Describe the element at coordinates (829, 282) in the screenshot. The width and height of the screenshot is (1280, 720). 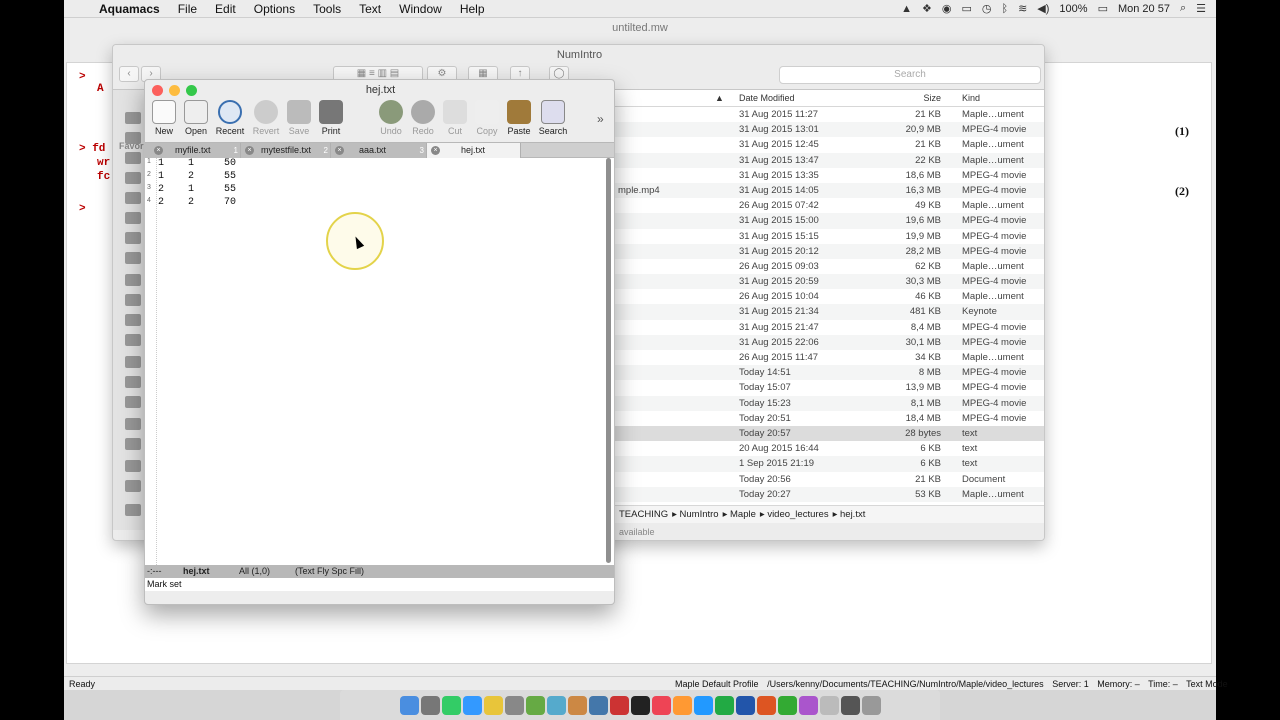
I see `file-row: 31 Aug 2015 20:59 30,3 MB MPEG-4 movie` at that location.